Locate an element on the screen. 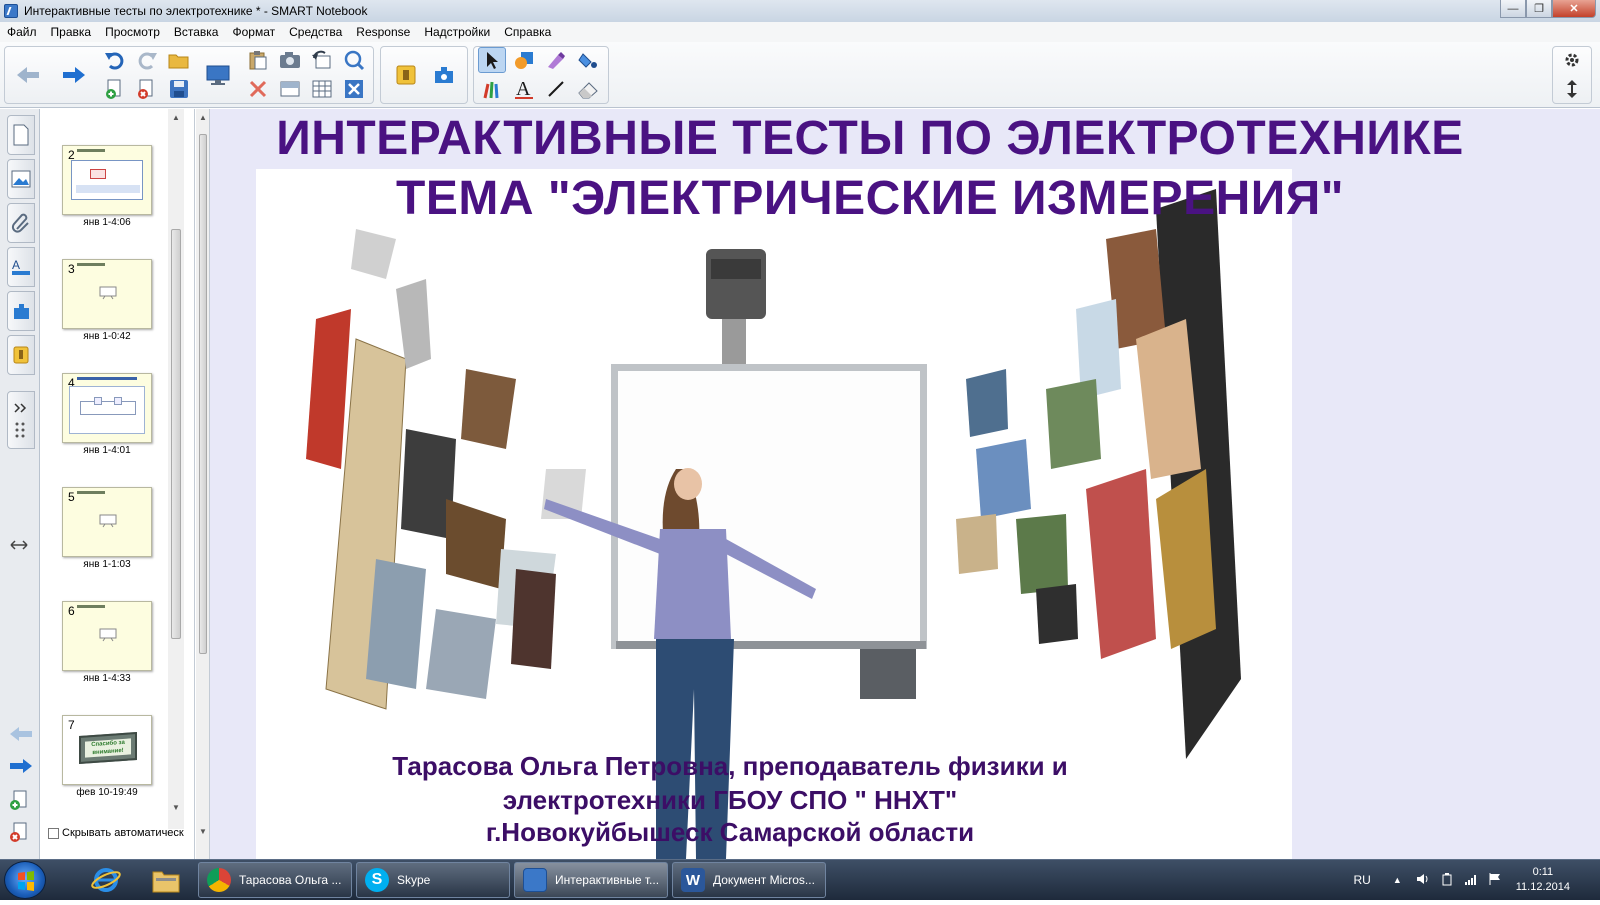  internet-explorer-icon is located at coordinates (106, 880).